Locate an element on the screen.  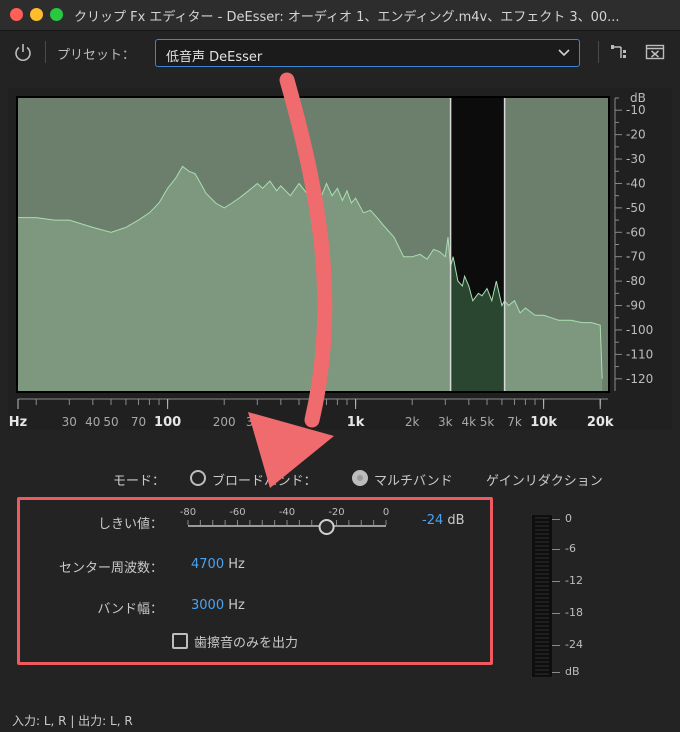
db-tick-label: -100 is located at coordinates (639, 330).